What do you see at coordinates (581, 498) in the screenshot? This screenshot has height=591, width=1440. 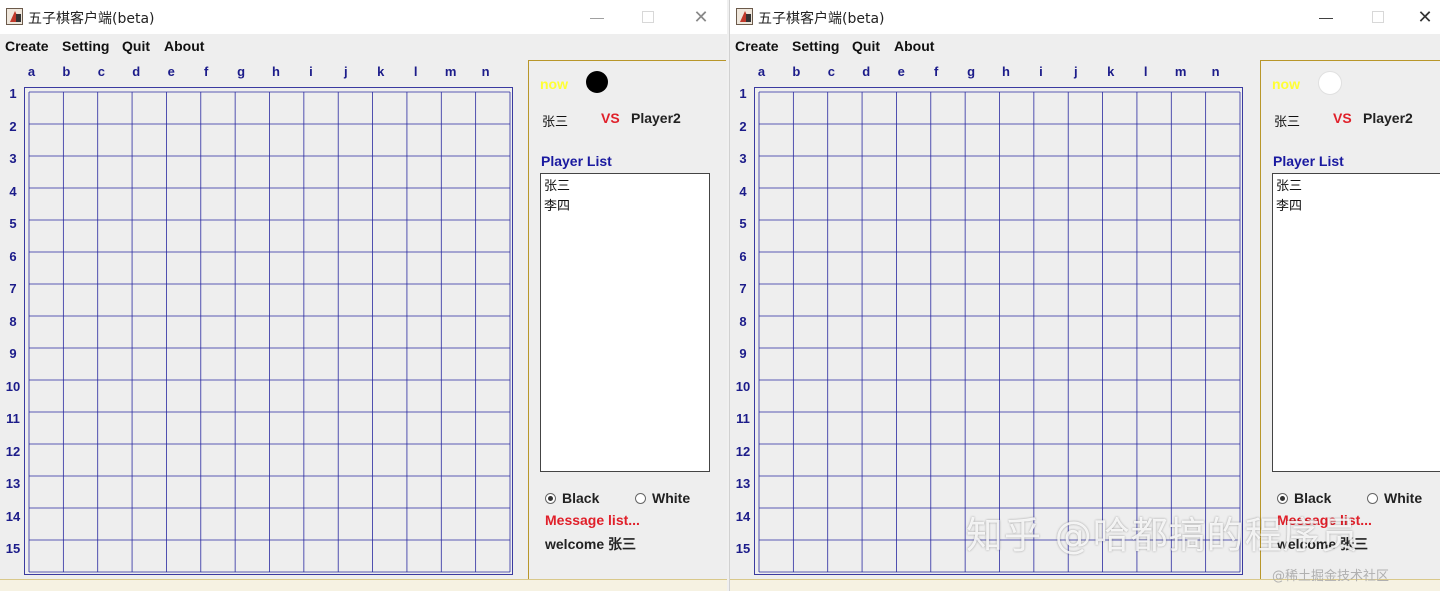 I see `radio-black-label: Black` at bounding box center [581, 498].